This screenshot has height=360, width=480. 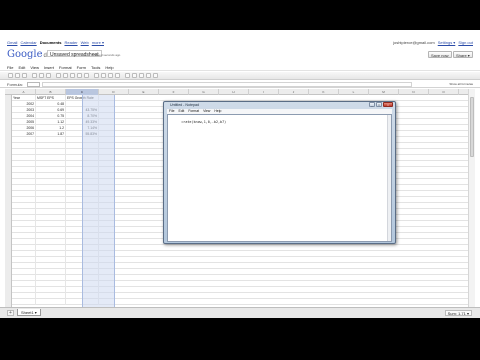 I want to click on google-app-links: Gmail Calendar Documents Reader Web more ▾, so click(x=55, y=42).